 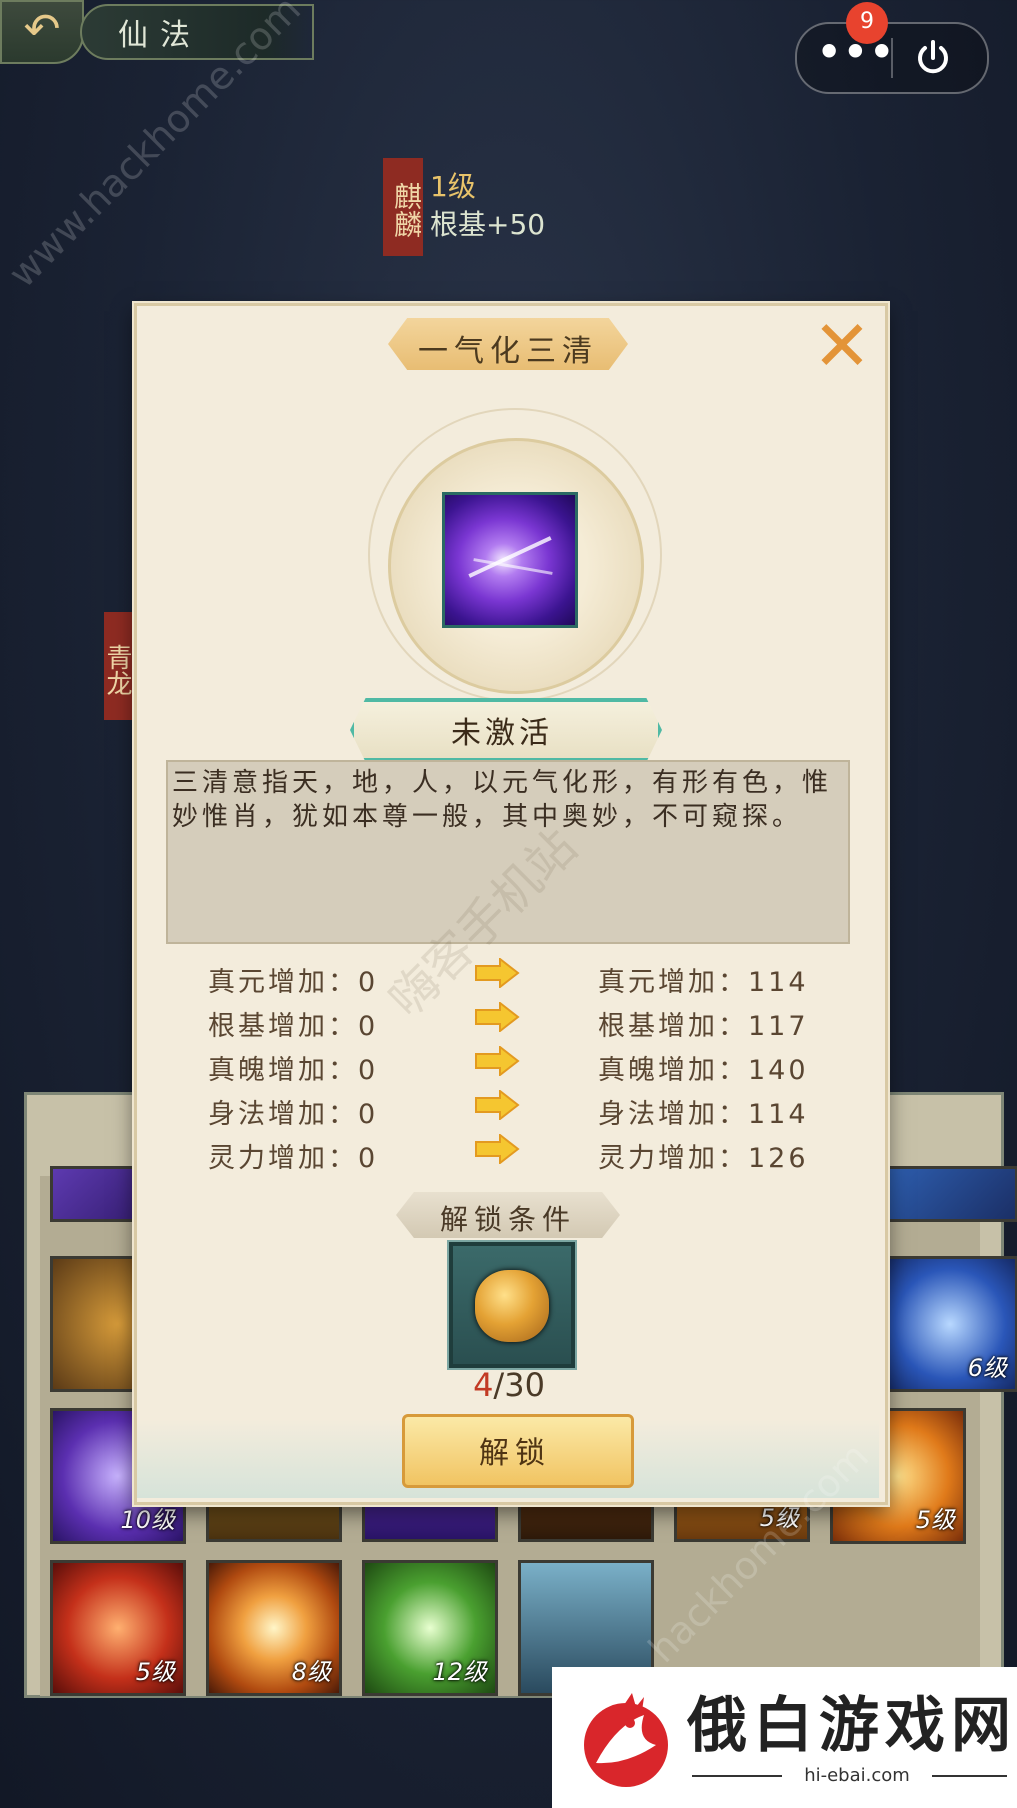 What do you see at coordinates (453, 186) in the screenshot?
I see `qilin-level: 1级` at bounding box center [453, 186].